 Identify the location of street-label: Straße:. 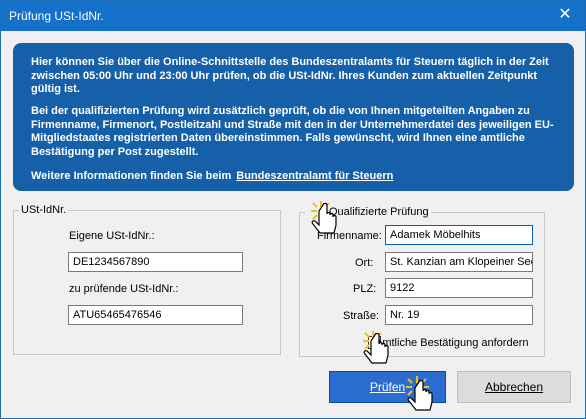
(361, 316).